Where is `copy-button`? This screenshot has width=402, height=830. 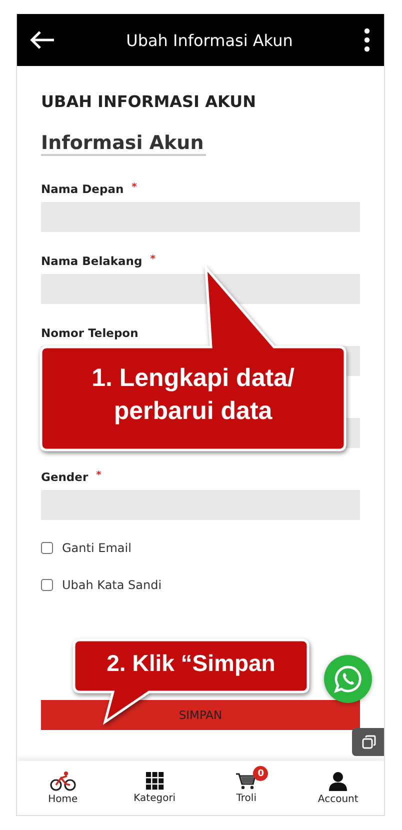 copy-button is located at coordinates (368, 742).